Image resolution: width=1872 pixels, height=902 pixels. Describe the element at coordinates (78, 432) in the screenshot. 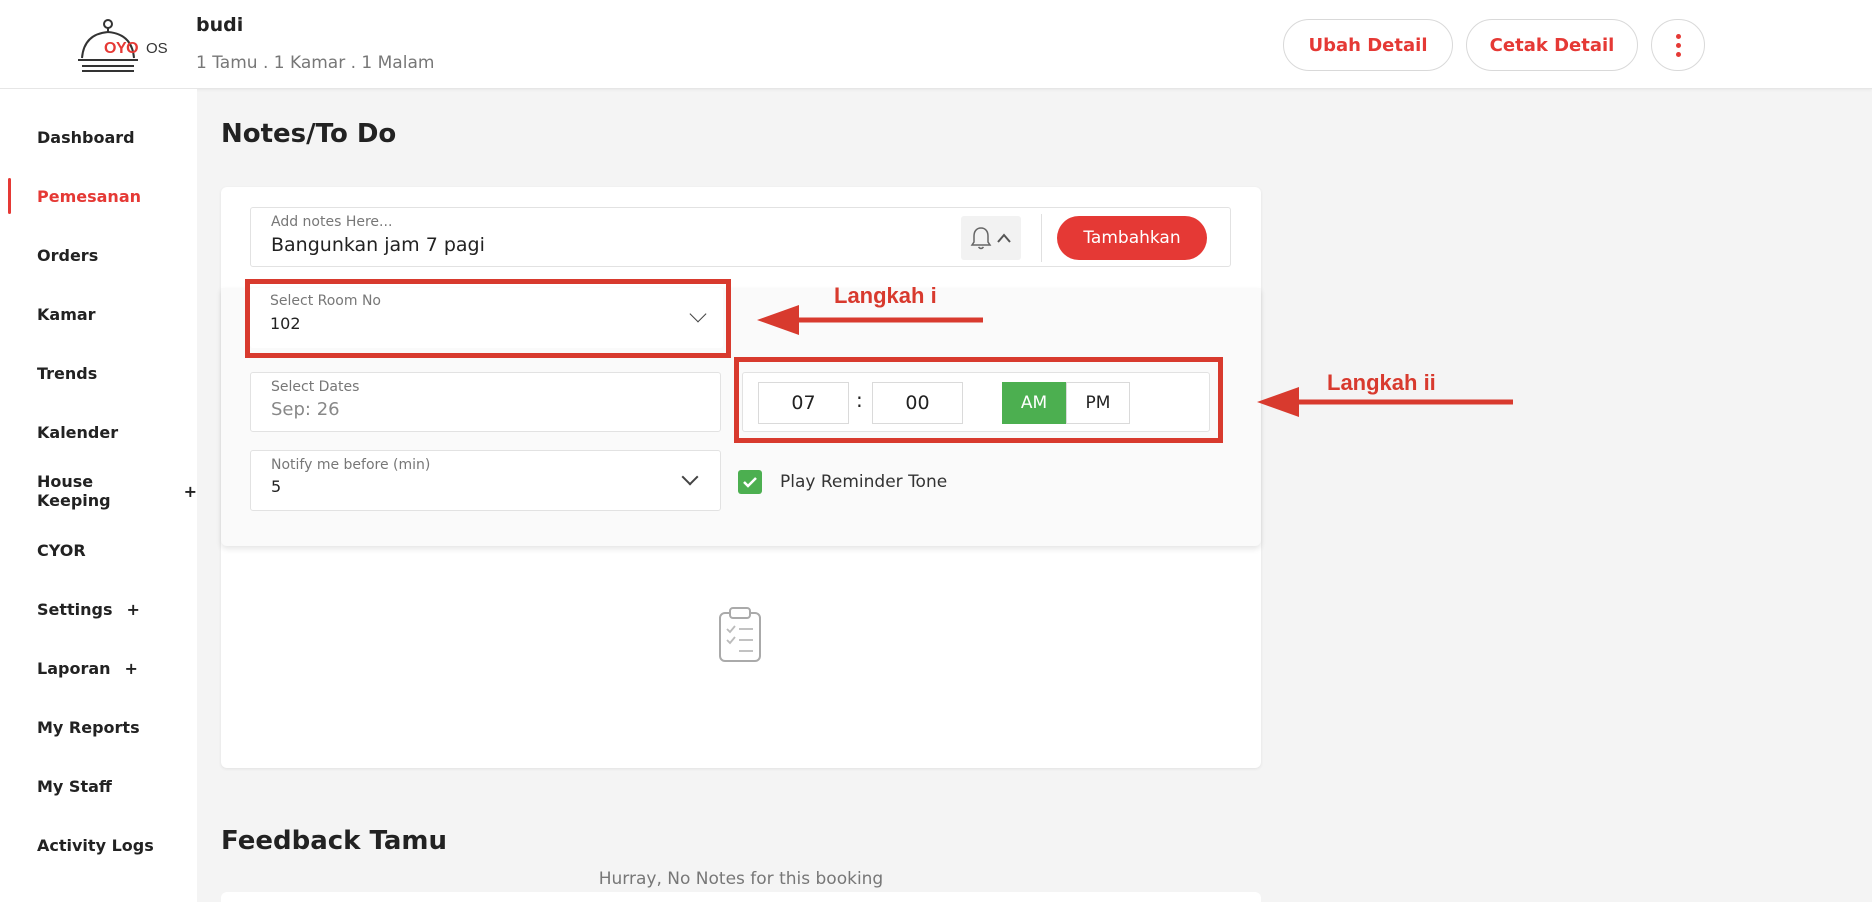

I see `sidebar-item-label: Kalender` at that location.